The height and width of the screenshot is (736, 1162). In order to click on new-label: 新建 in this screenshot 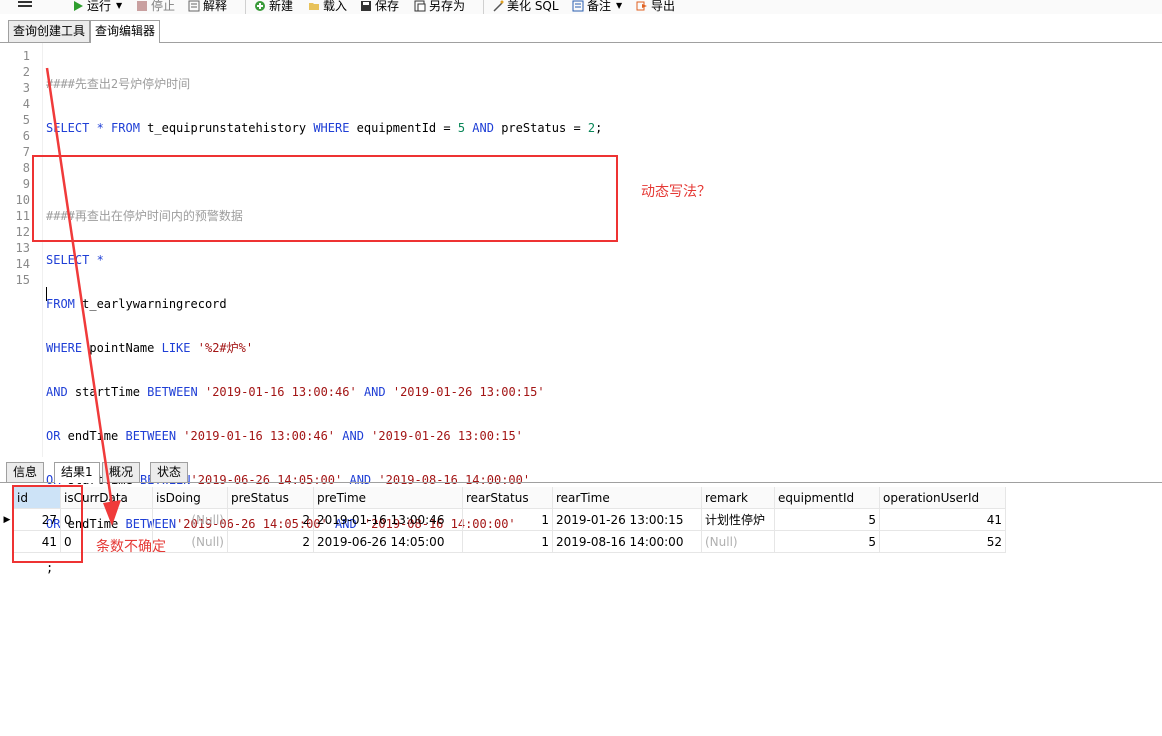, I will do `click(281, 6)`.